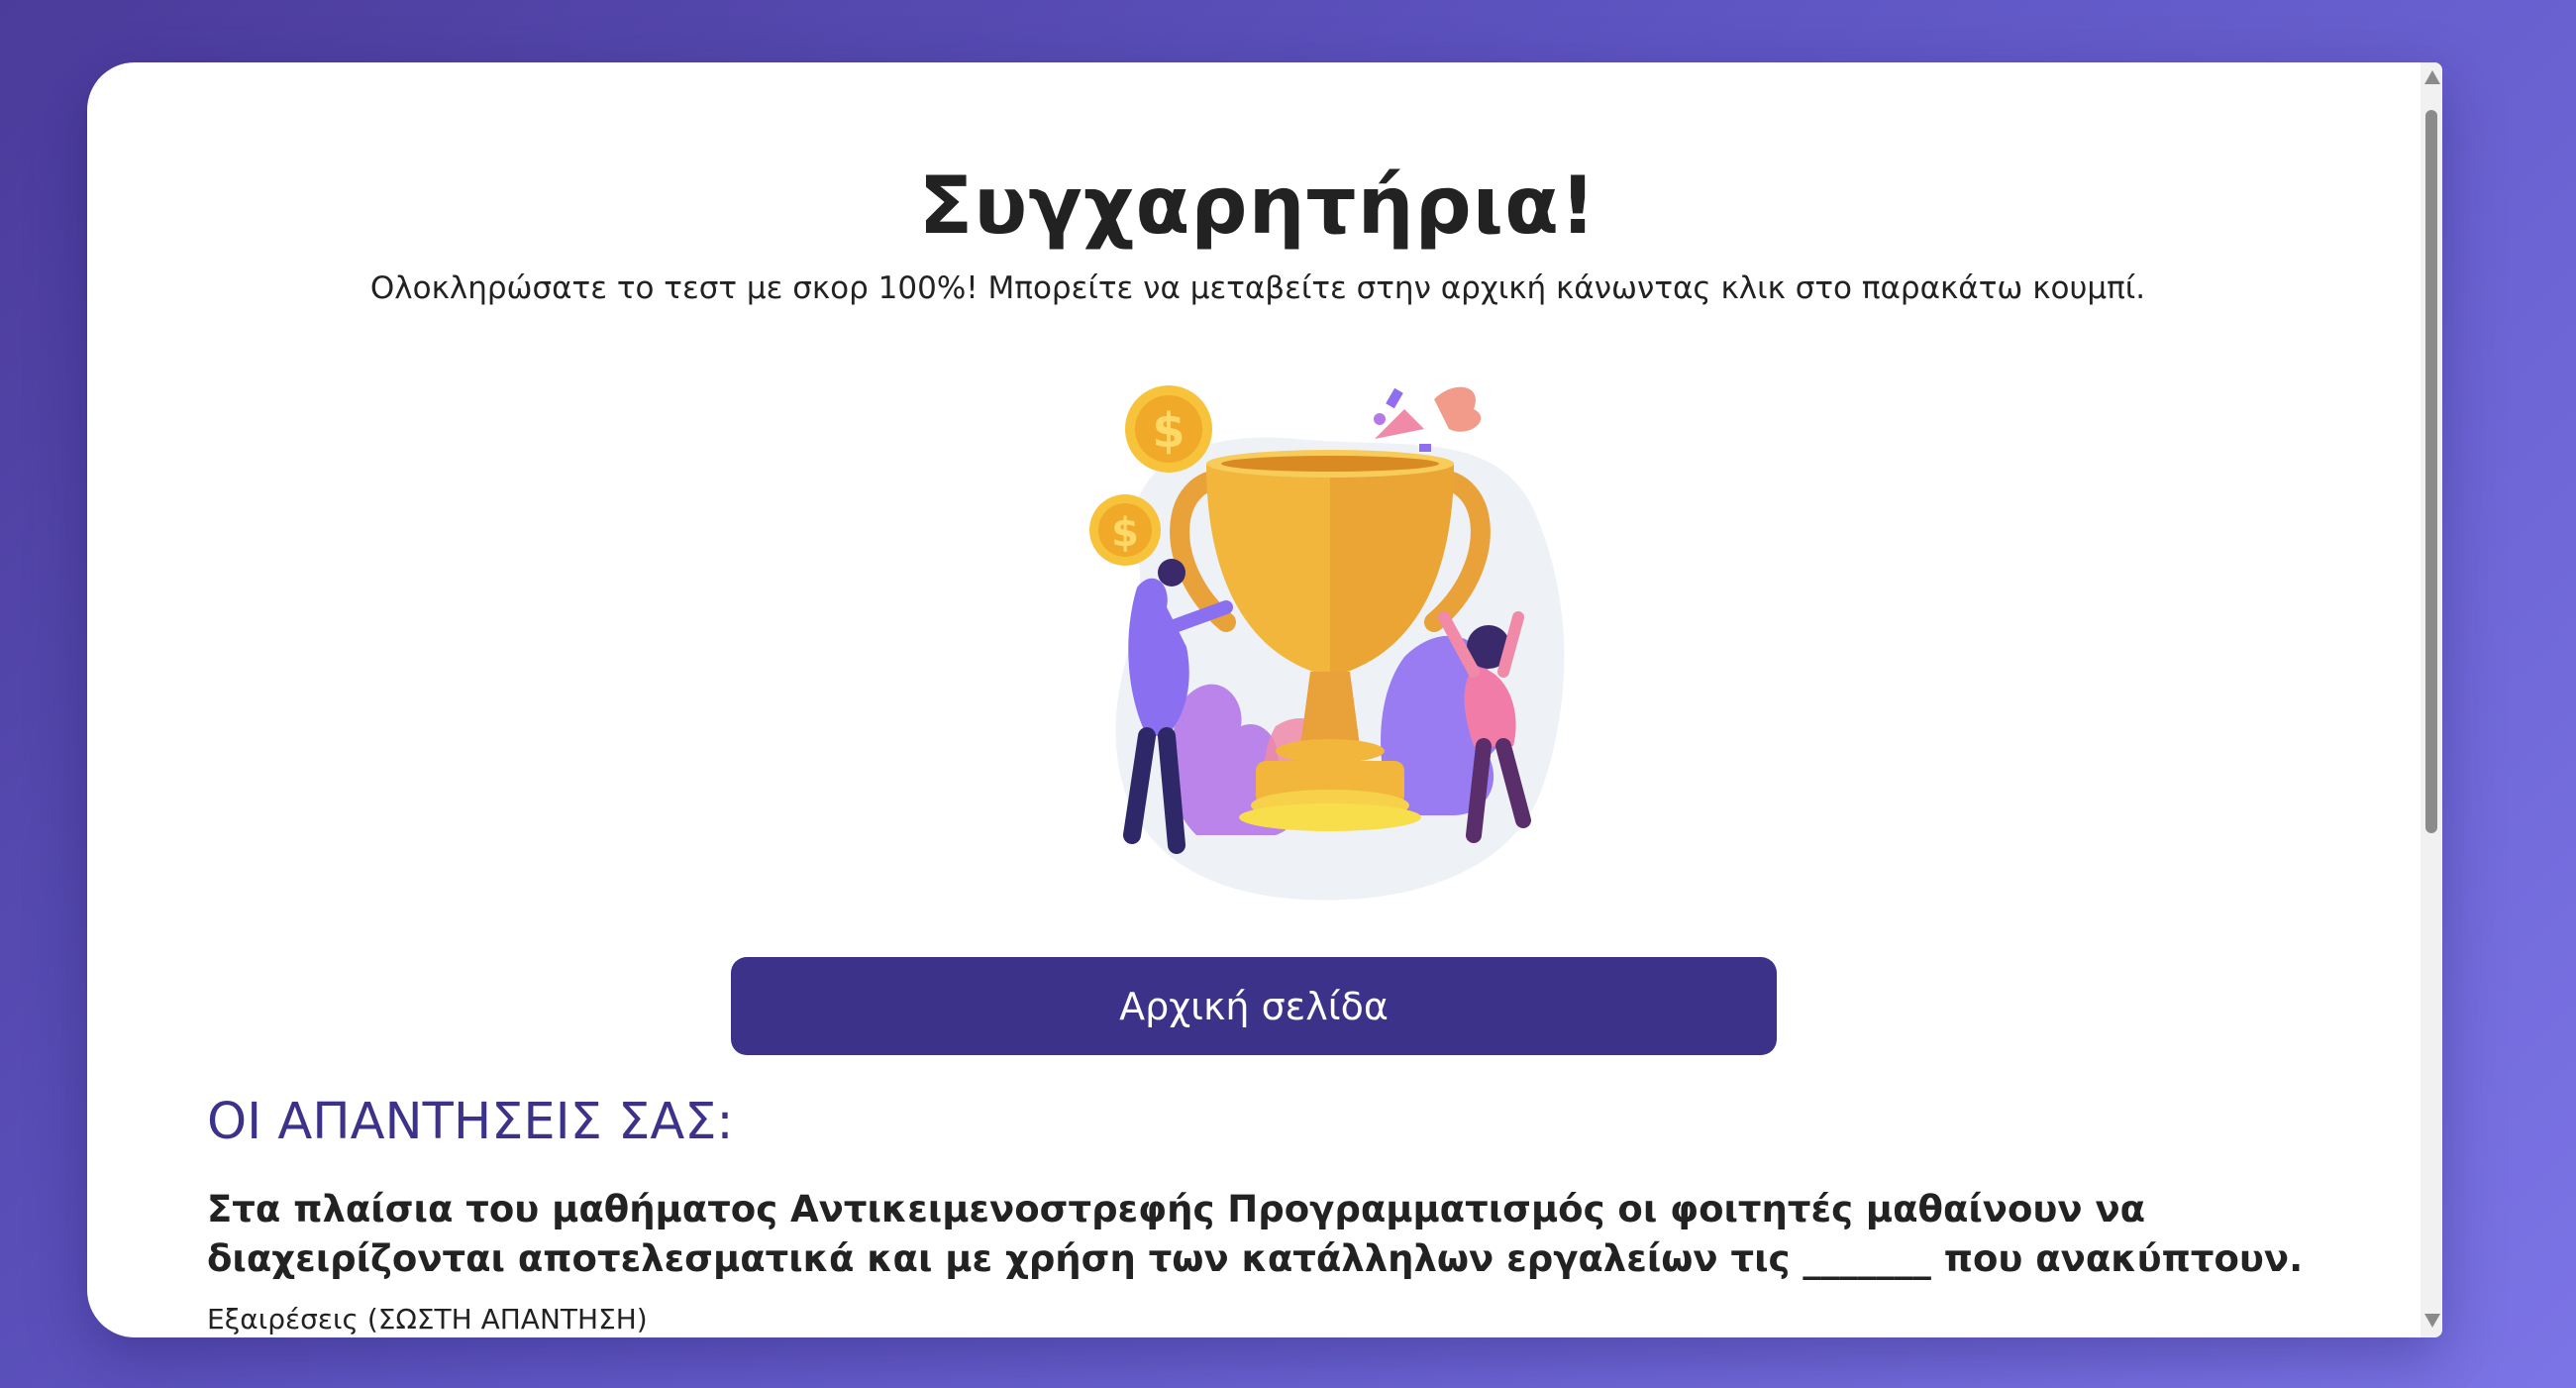 This screenshot has height=1388, width=2576. I want to click on answer-text: Εξαιρέσεις (ΣΩΣΤΗ ΑΠΑΝΤΗΣΗ), so click(427, 1319).